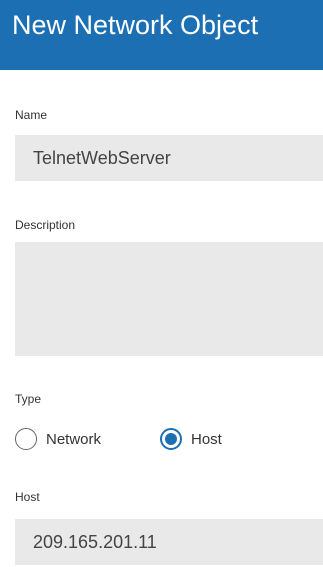 This screenshot has height=567, width=323. I want to click on type-radio-network-label: Network, so click(74, 439).